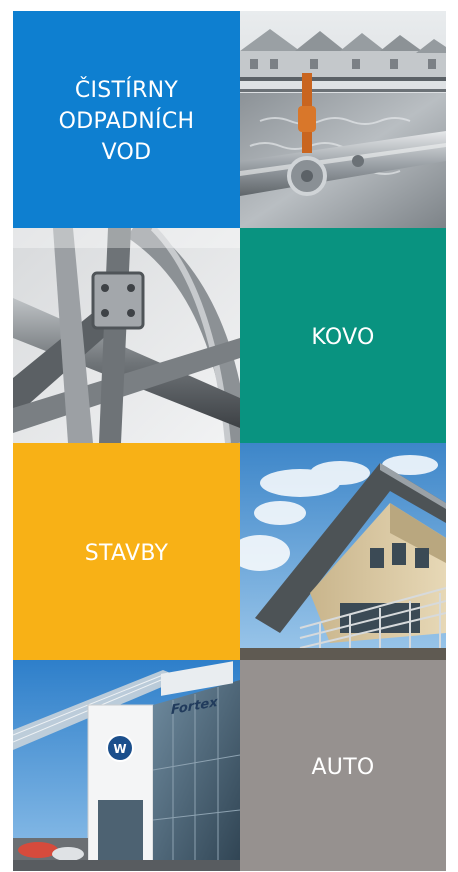 The image size is (458, 872). I want to click on category-label-kovo: KOVO, so click(342, 335).